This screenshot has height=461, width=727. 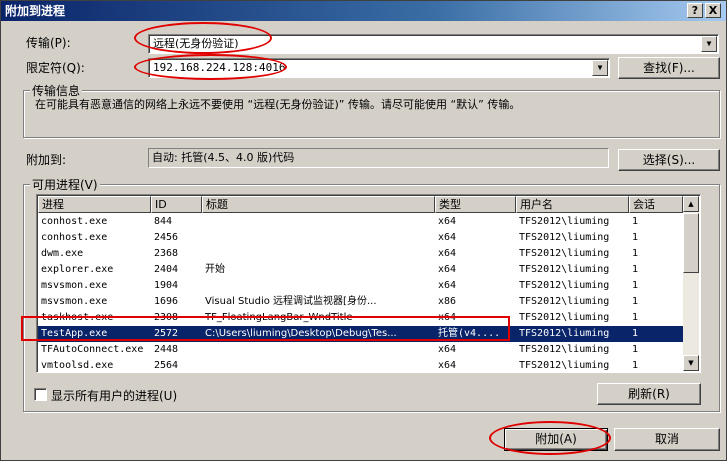 What do you see at coordinates (556, 439) in the screenshot?
I see `attach-button: 附加(A)` at bounding box center [556, 439].